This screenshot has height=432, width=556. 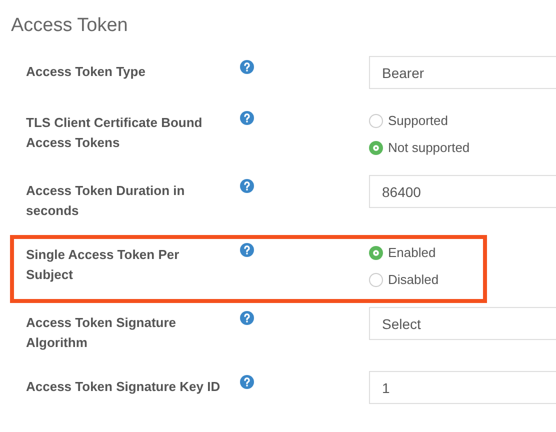 What do you see at coordinates (413, 279) in the screenshot?
I see `radio-label: Disabled` at bounding box center [413, 279].